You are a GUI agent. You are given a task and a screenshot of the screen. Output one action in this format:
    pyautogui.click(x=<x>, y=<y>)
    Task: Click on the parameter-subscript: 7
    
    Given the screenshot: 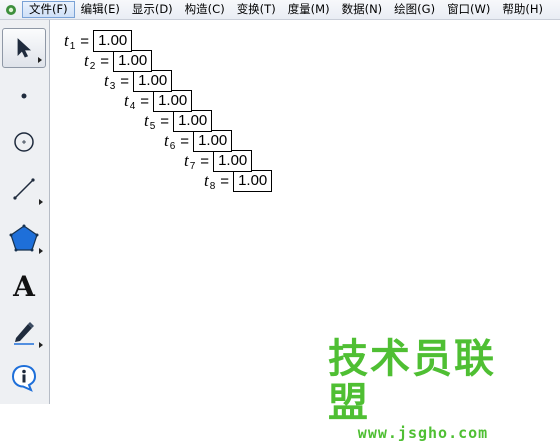 What is the action you would take?
    pyautogui.click(x=192, y=166)
    